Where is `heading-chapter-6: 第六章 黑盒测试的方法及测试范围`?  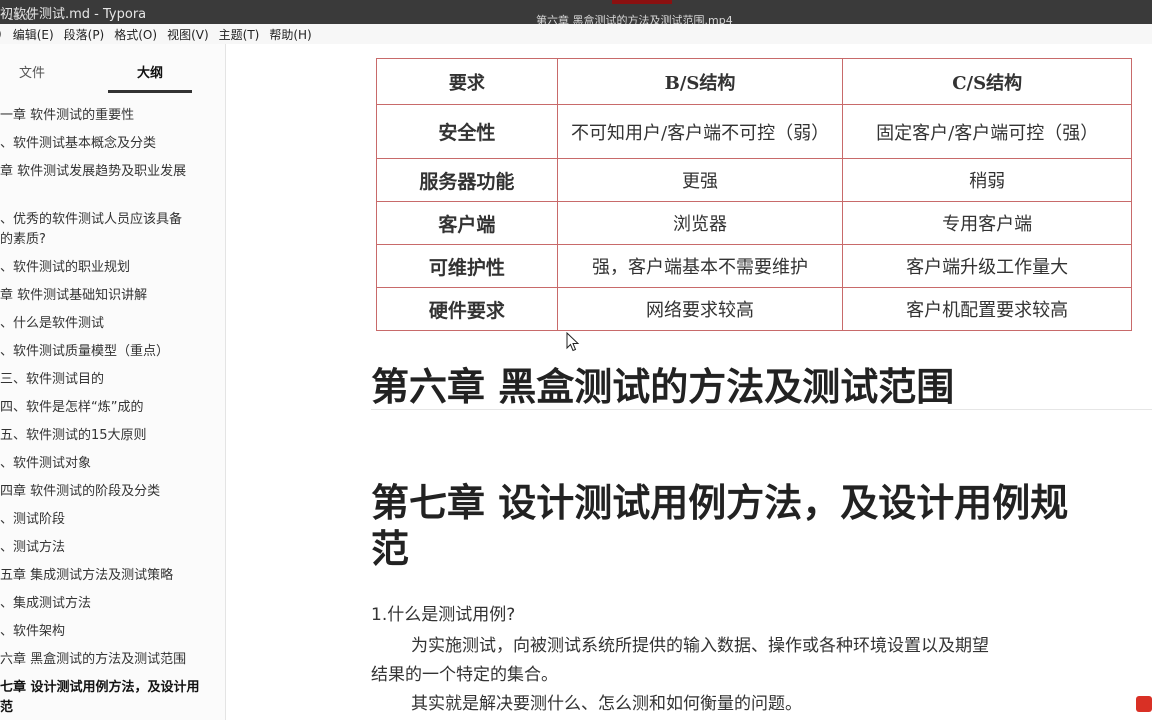
heading-chapter-6: 第六章 黑盒测试的方法及测试范围 is located at coordinates (663, 387).